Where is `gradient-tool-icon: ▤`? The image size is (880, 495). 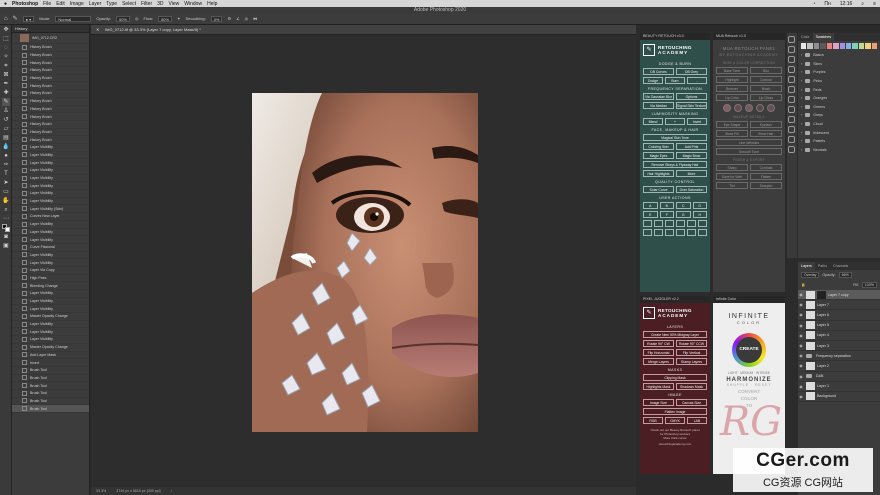 gradient-tool-icon: ▤ is located at coordinates (6, 138).